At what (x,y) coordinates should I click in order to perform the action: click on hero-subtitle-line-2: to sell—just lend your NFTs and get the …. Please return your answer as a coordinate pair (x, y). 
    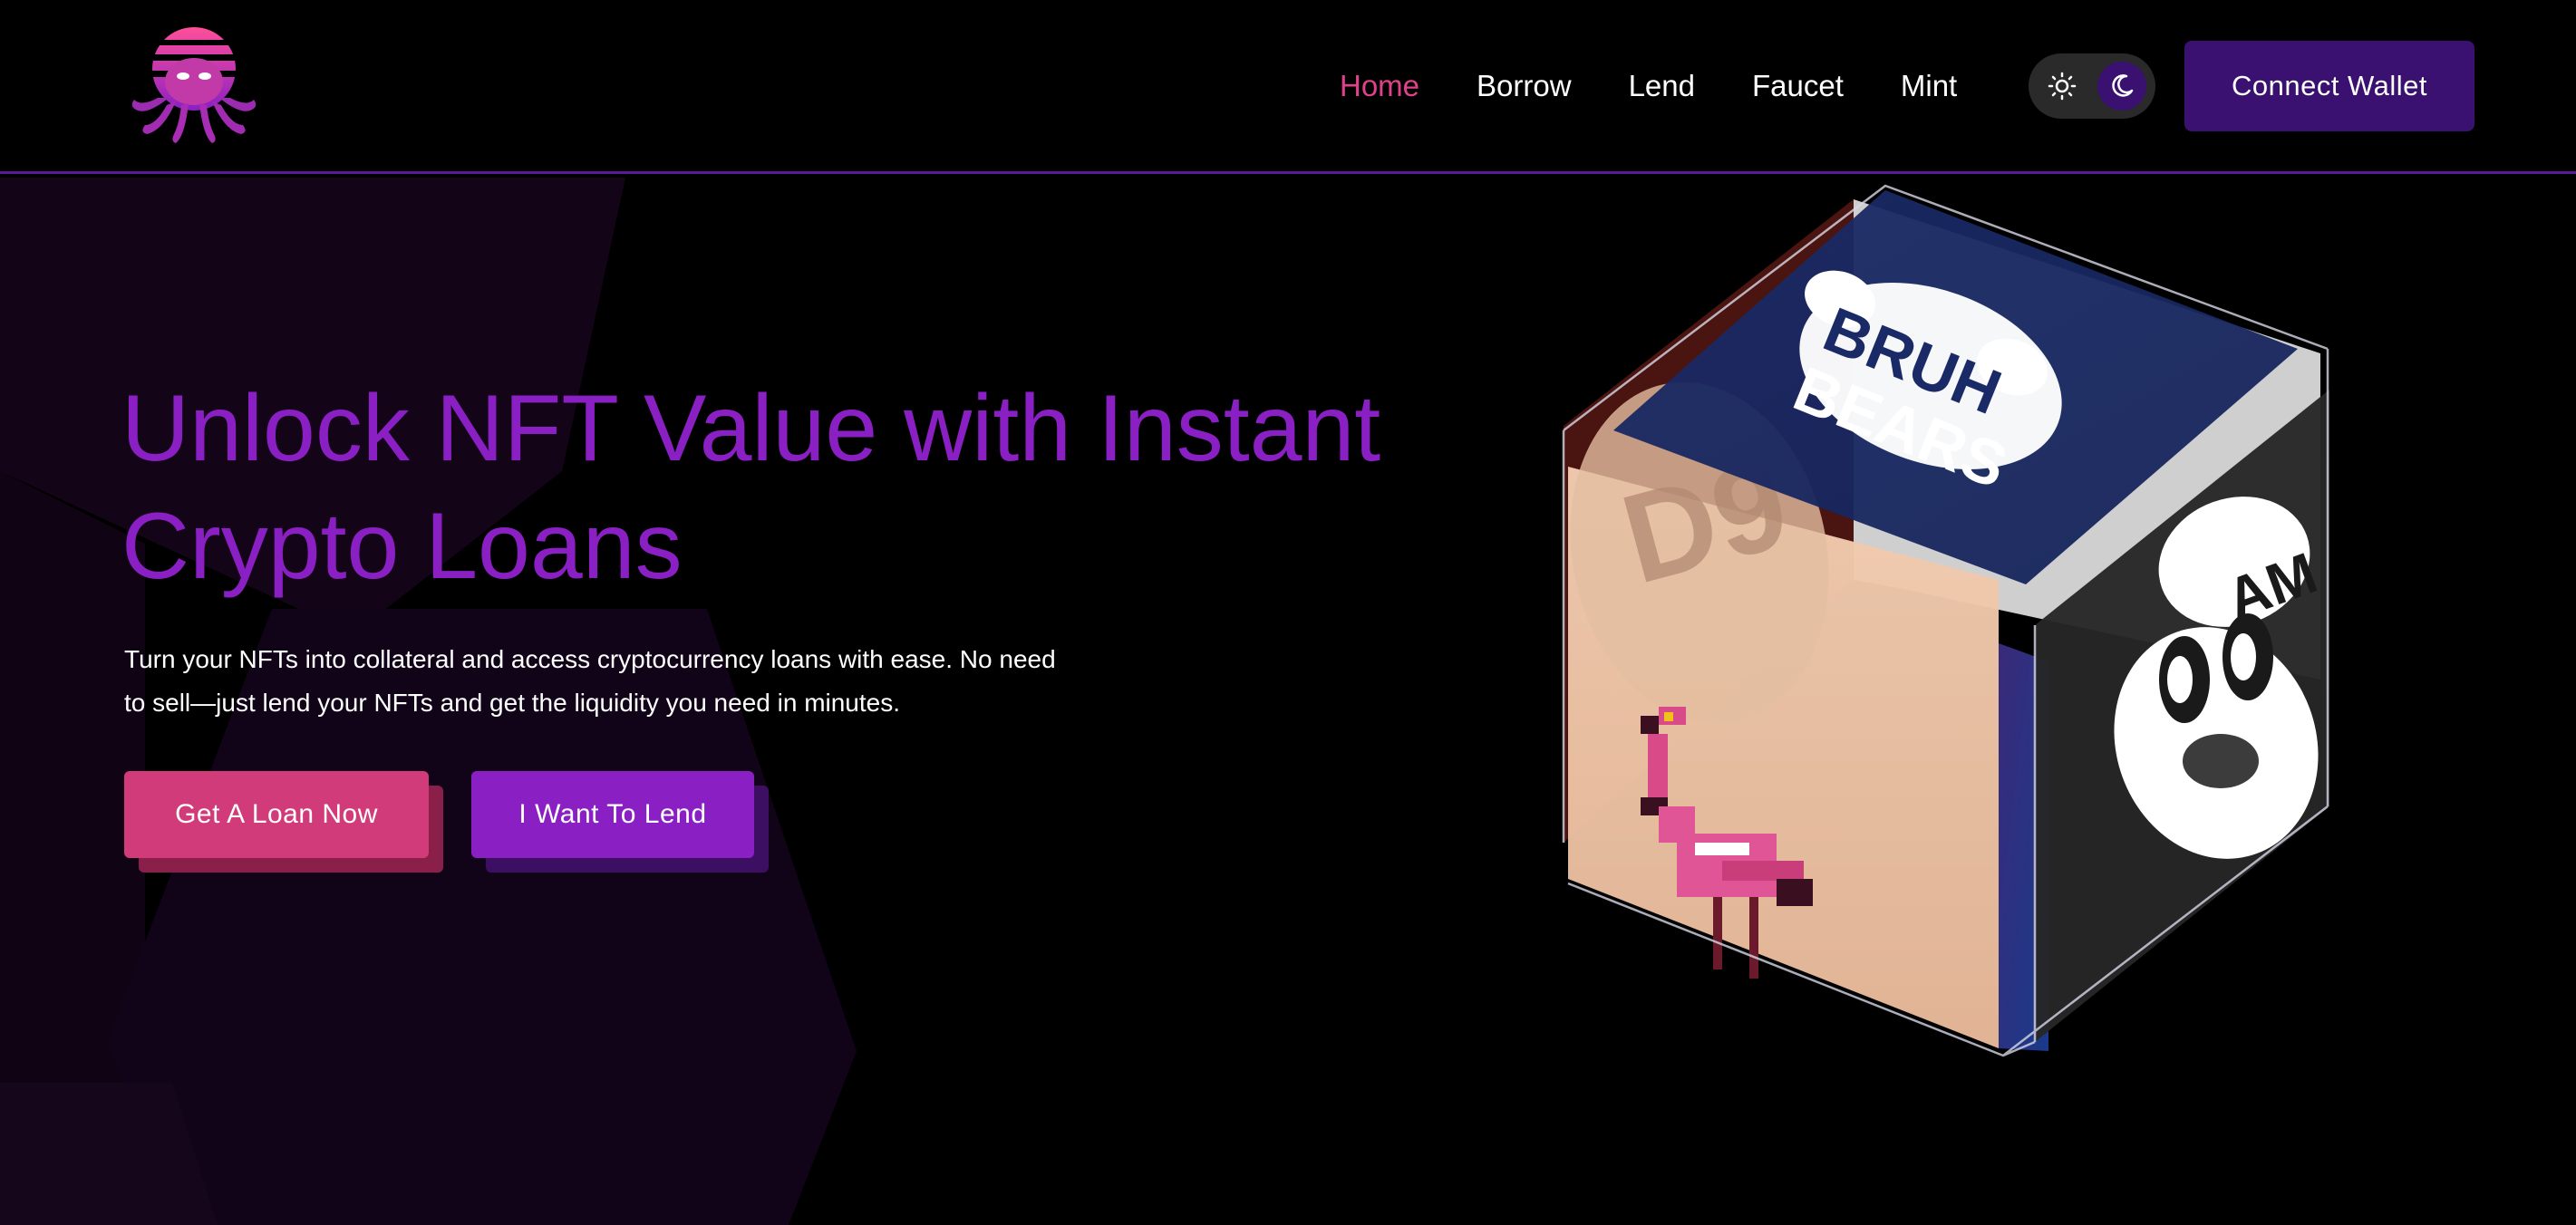
    Looking at the image, I should click on (512, 703).